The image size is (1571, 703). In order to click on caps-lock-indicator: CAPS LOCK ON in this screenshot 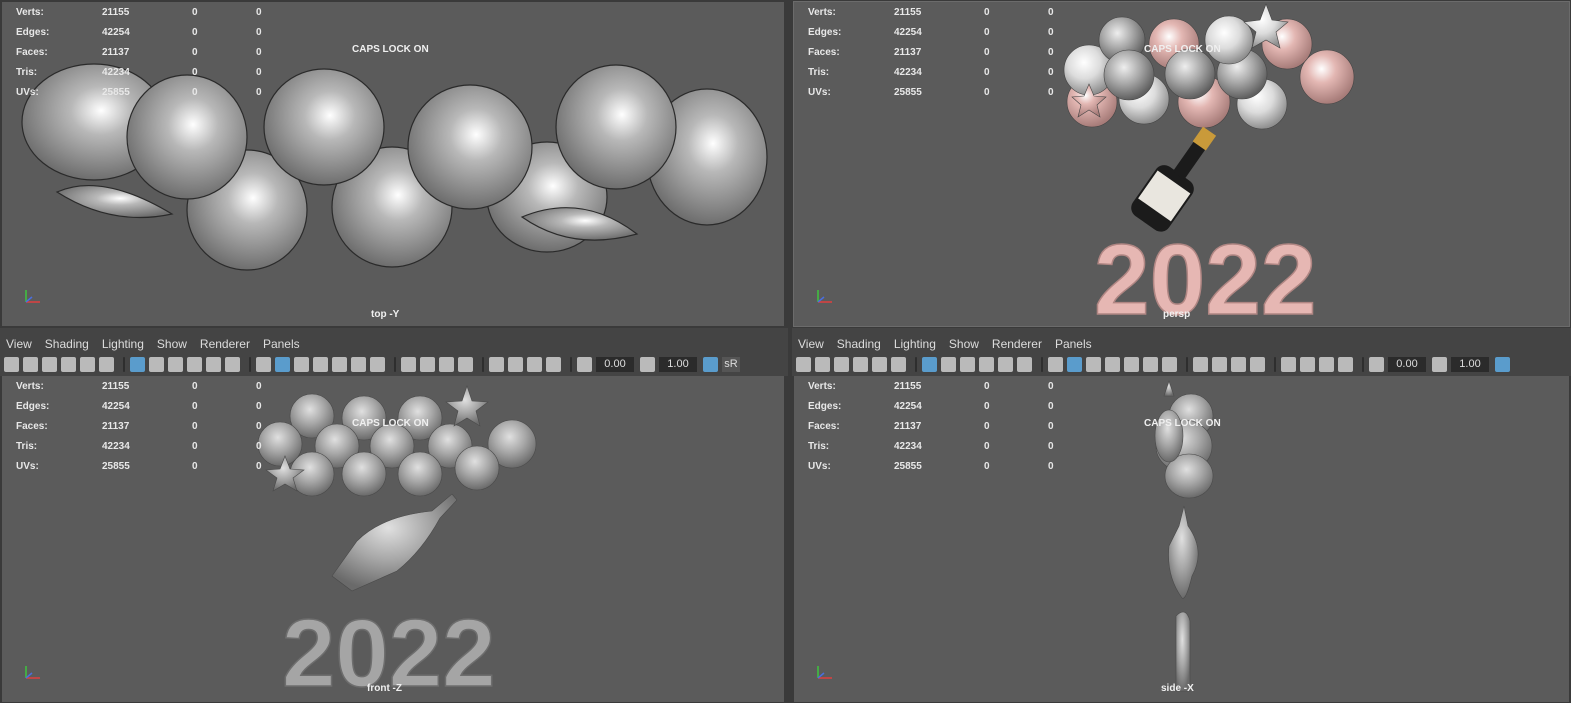, I will do `click(1182, 423)`.